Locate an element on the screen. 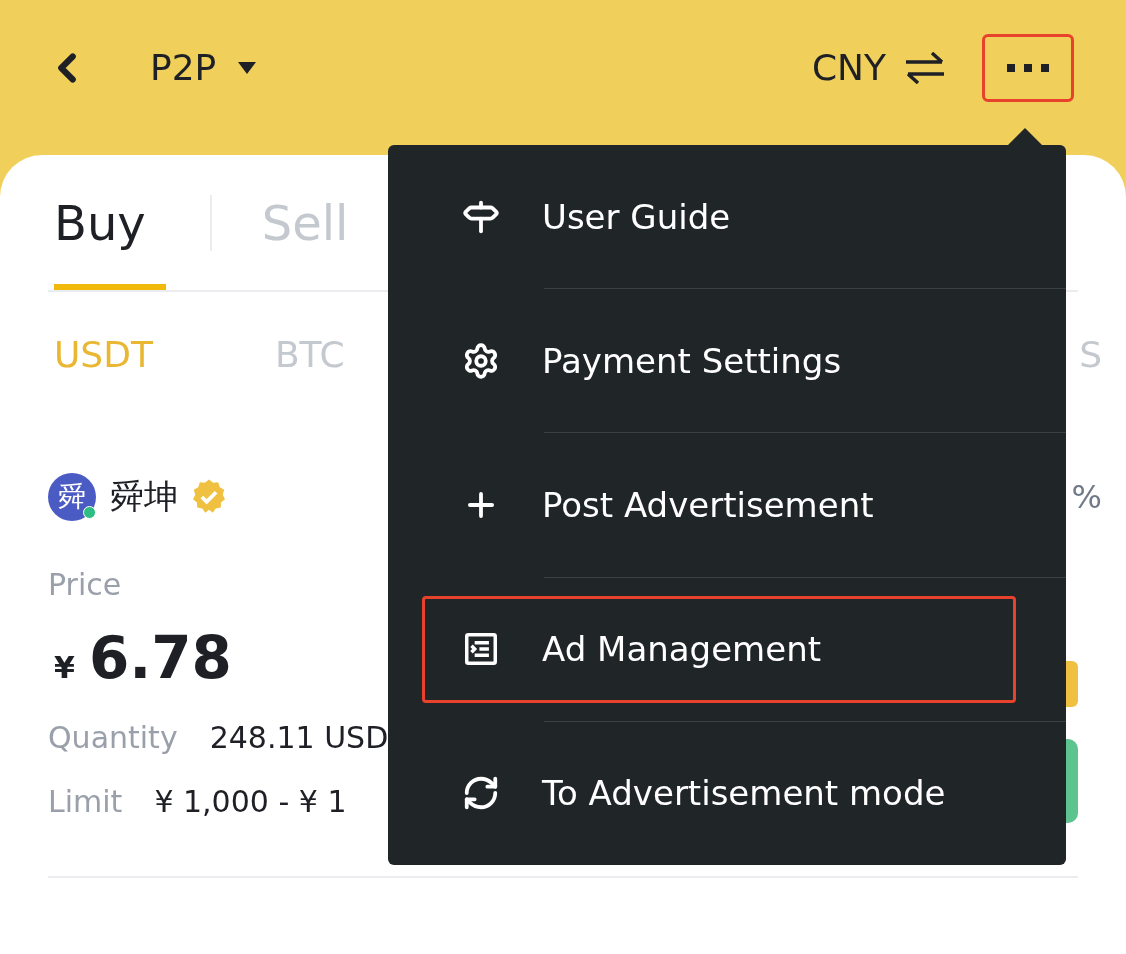 This screenshot has width=1126, height=954. completion-rate: % is located at coordinates (1086, 497).